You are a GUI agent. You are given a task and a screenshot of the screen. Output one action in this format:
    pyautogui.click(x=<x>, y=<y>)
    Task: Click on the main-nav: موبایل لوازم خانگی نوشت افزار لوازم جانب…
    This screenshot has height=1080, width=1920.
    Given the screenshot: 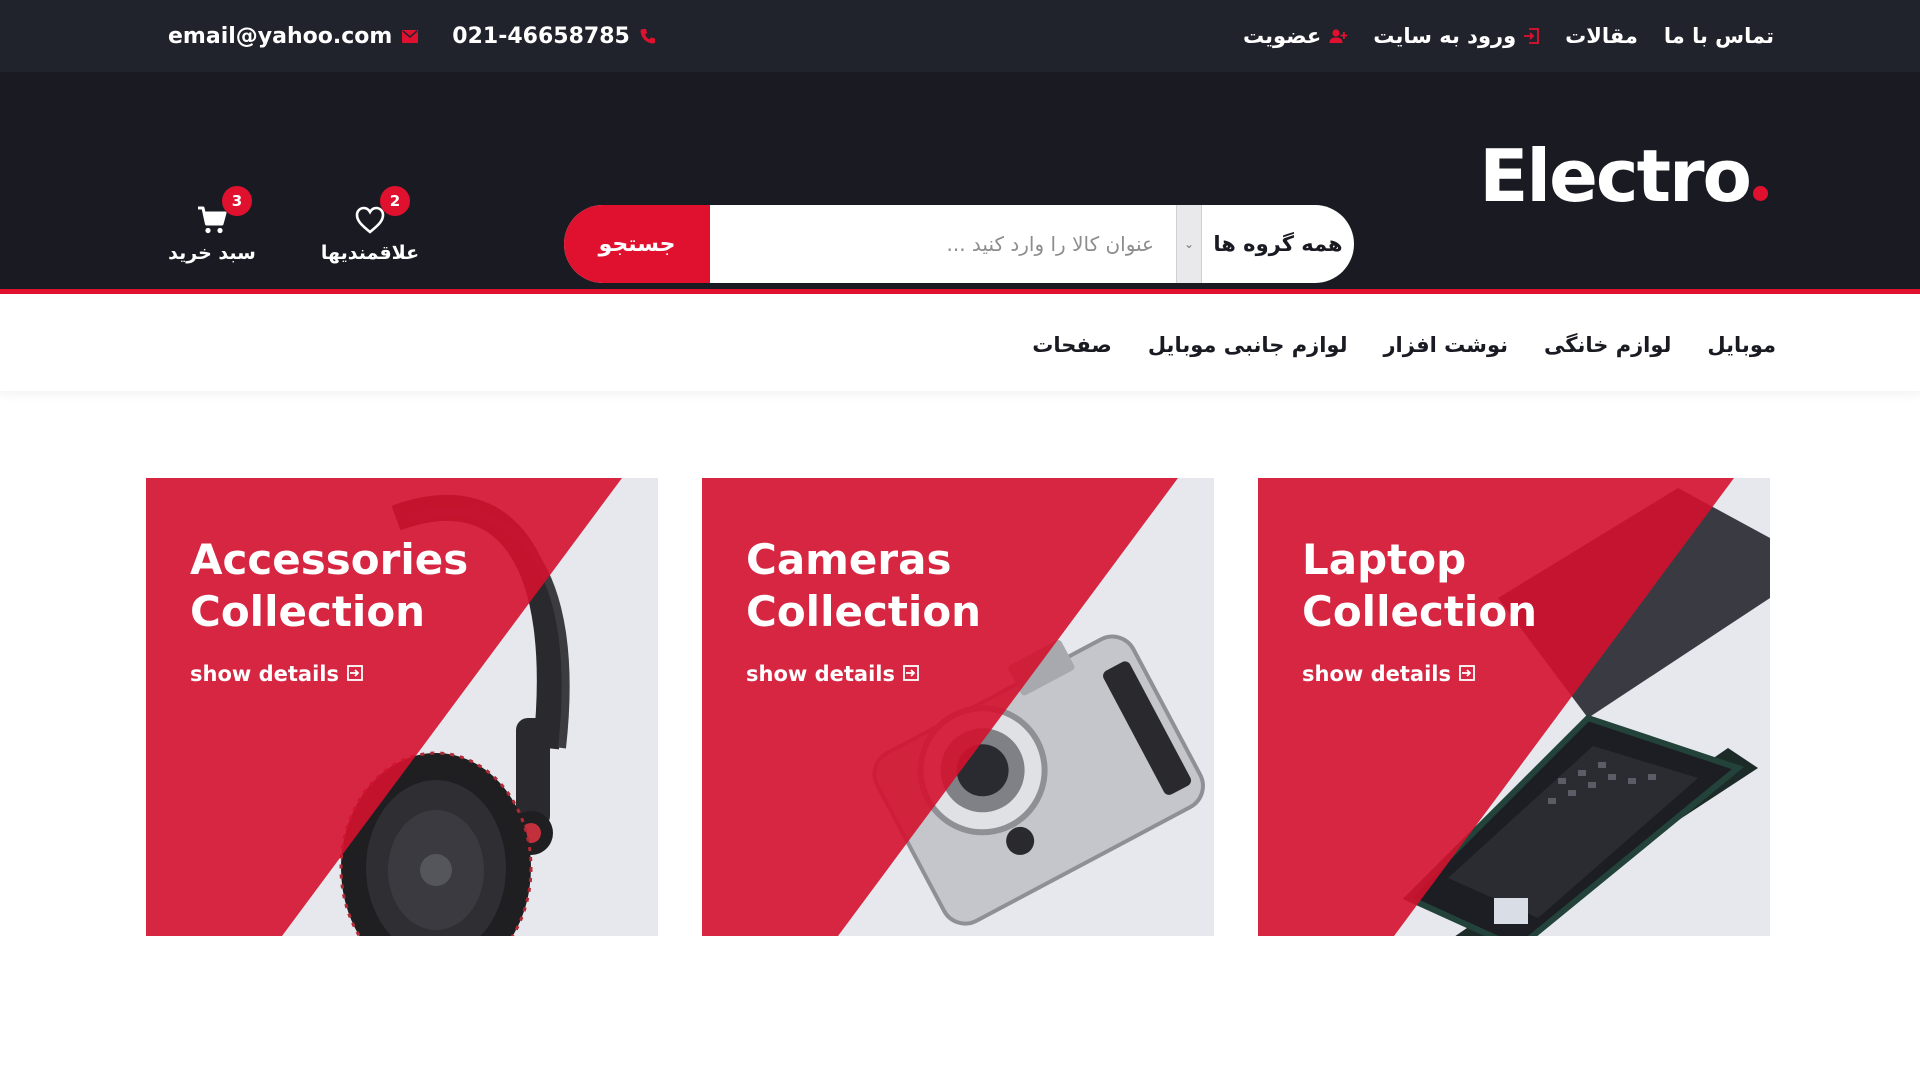 What is the action you would take?
    pyautogui.click(x=960, y=345)
    